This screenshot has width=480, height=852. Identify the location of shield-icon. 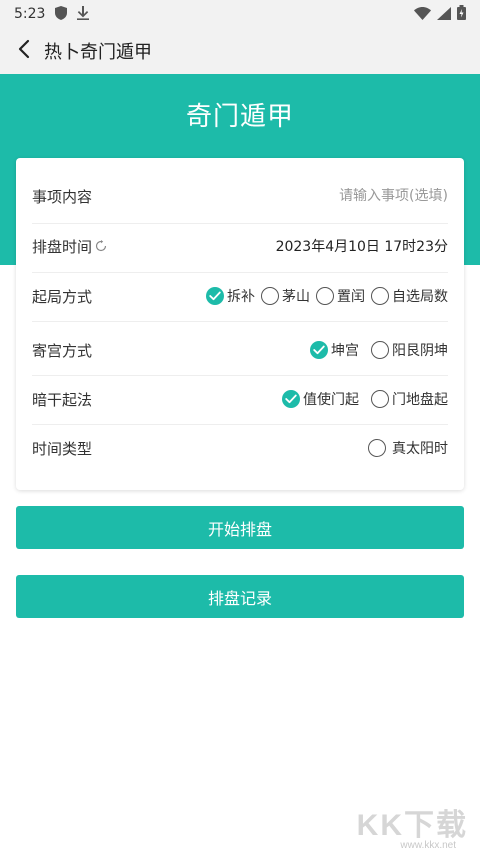
(61, 14).